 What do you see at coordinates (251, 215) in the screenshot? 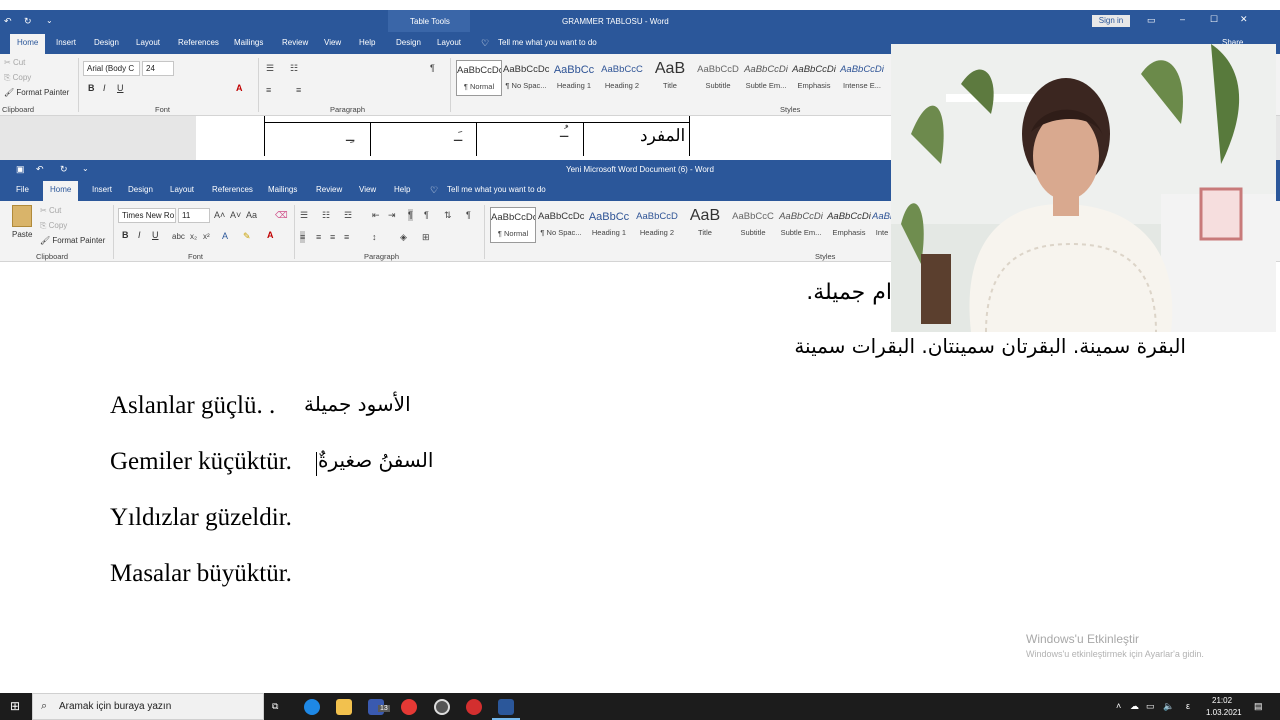
I see `change-case-icon: Aa` at bounding box center [251, 215].